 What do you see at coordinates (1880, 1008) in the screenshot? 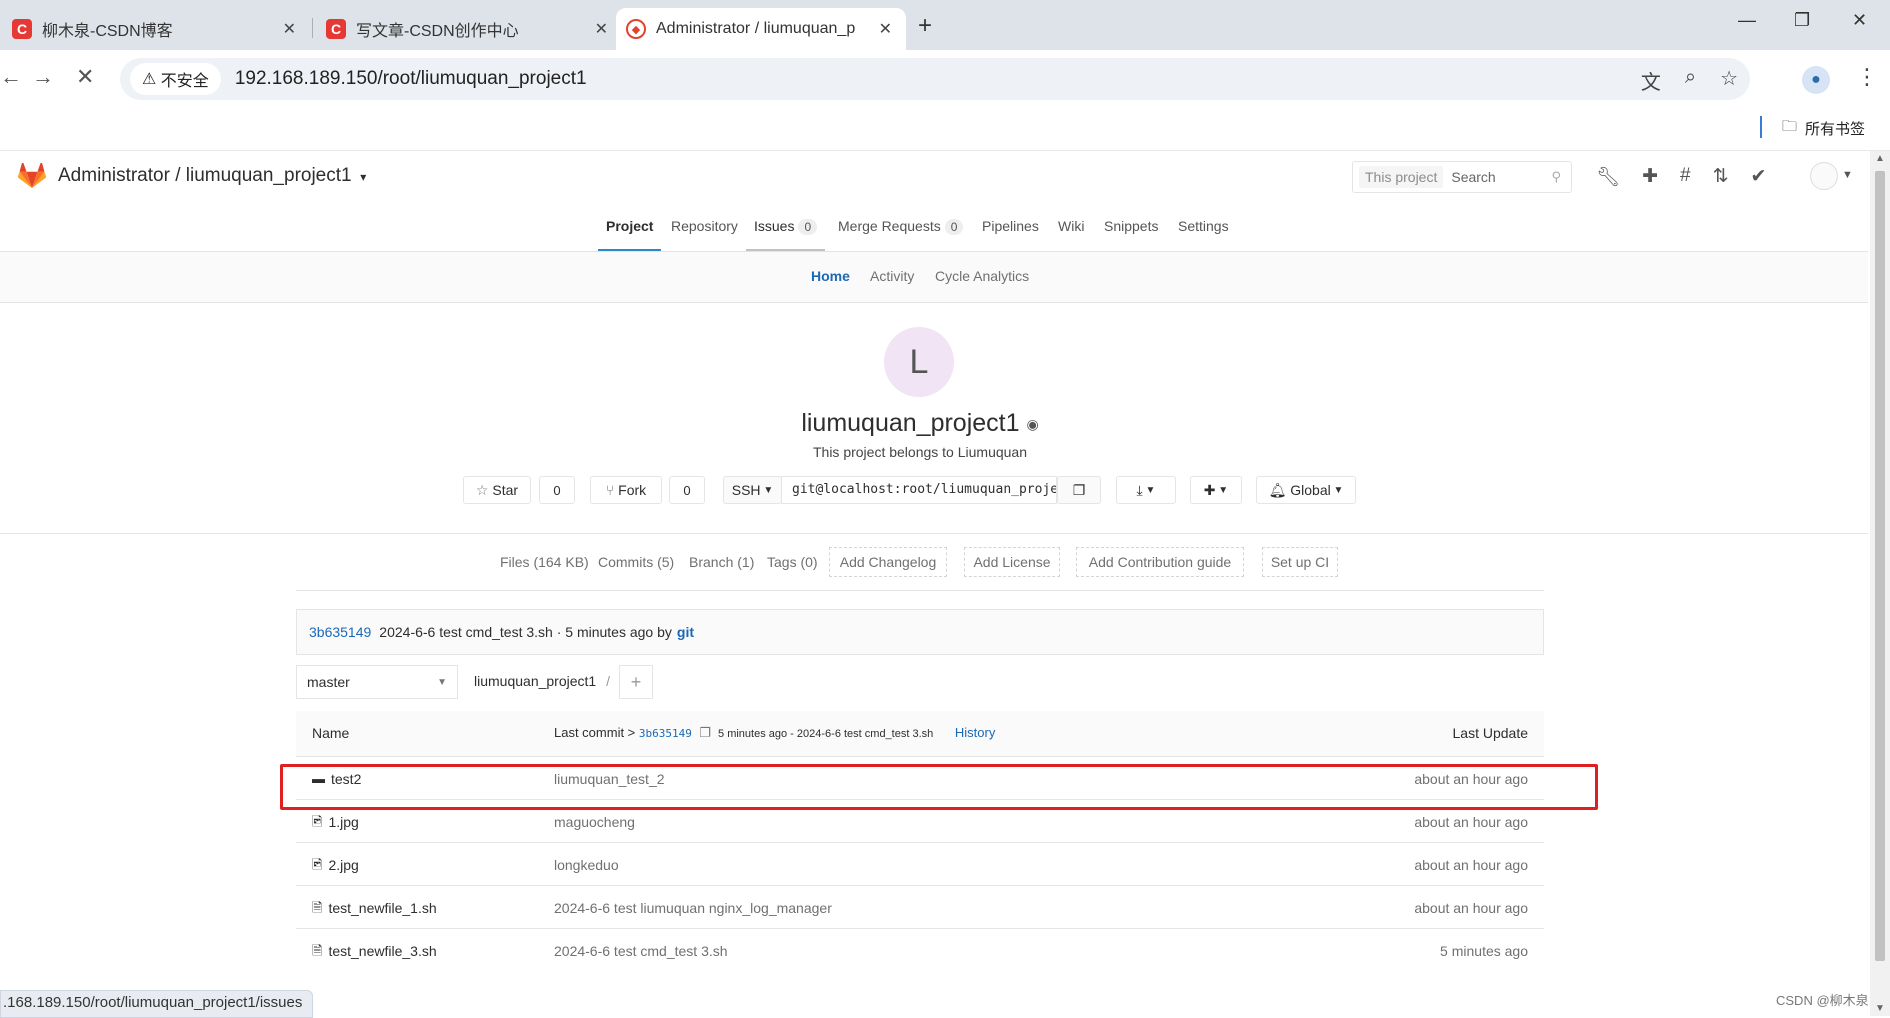
I see `scroll-down-icon: ▼` at bounding box center [1880, 1008].